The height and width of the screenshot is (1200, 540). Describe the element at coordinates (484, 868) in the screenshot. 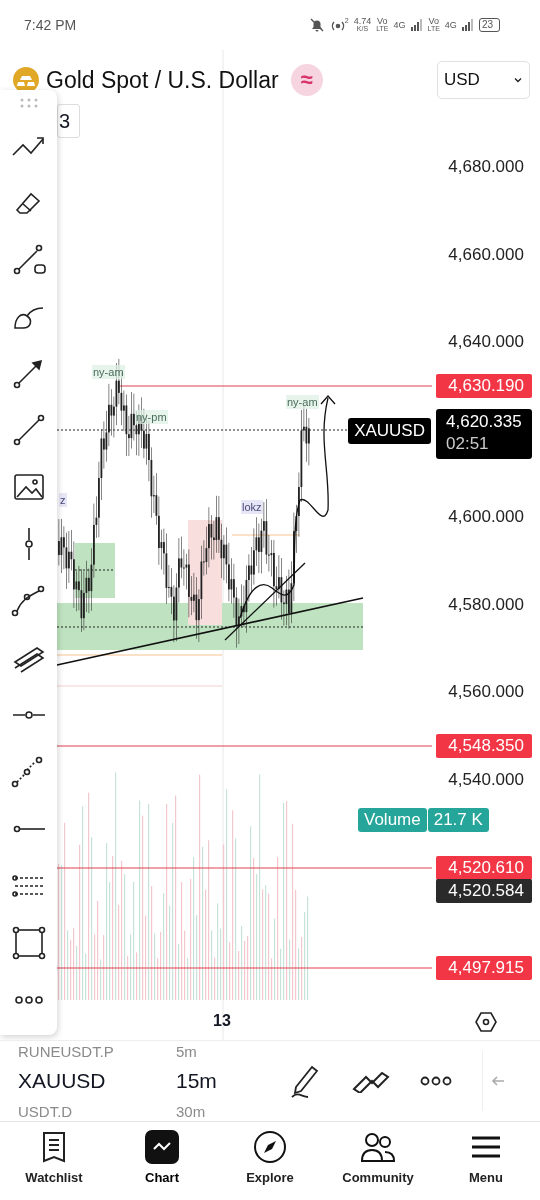

I see `price-level-label: 4,520.610` at that location.